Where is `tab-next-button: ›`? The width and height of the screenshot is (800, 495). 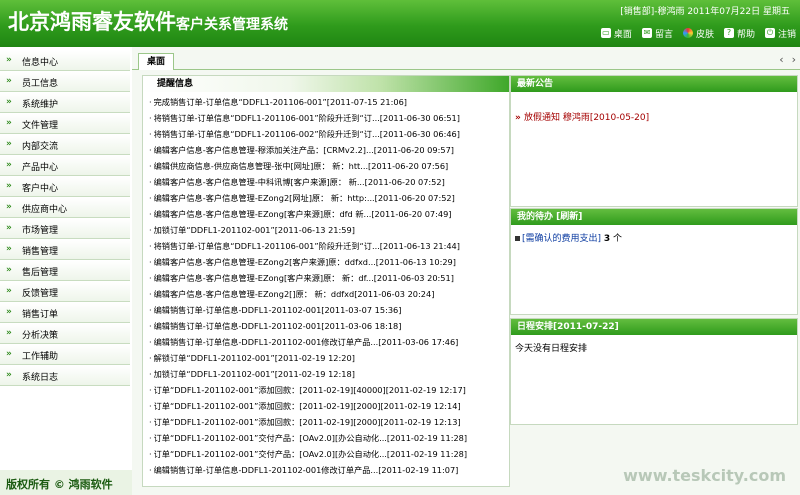 tab-next-button: › is located at coordinates (794, 59).